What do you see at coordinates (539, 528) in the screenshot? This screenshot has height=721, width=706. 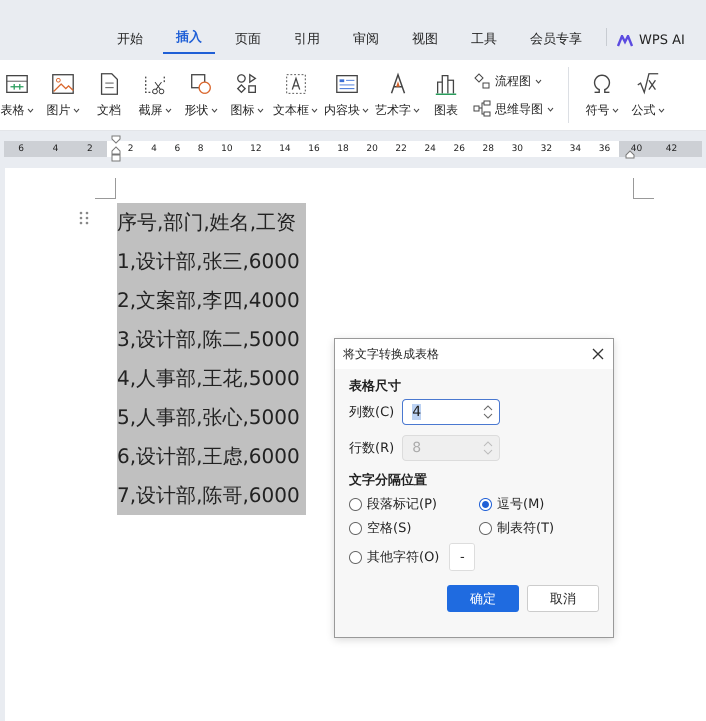 I see `radio-option: 制表符(T)` at bounding box center [539, 528].